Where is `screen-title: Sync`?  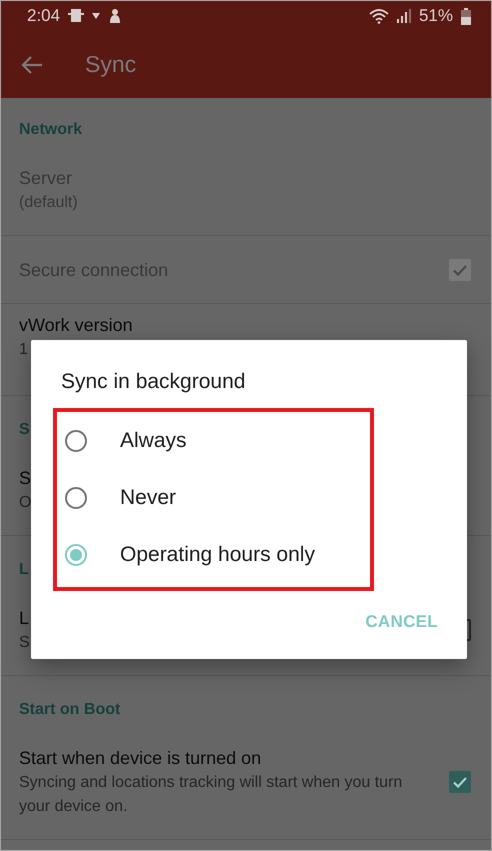 screen-title: Sync is located at coordinates (110, 64).